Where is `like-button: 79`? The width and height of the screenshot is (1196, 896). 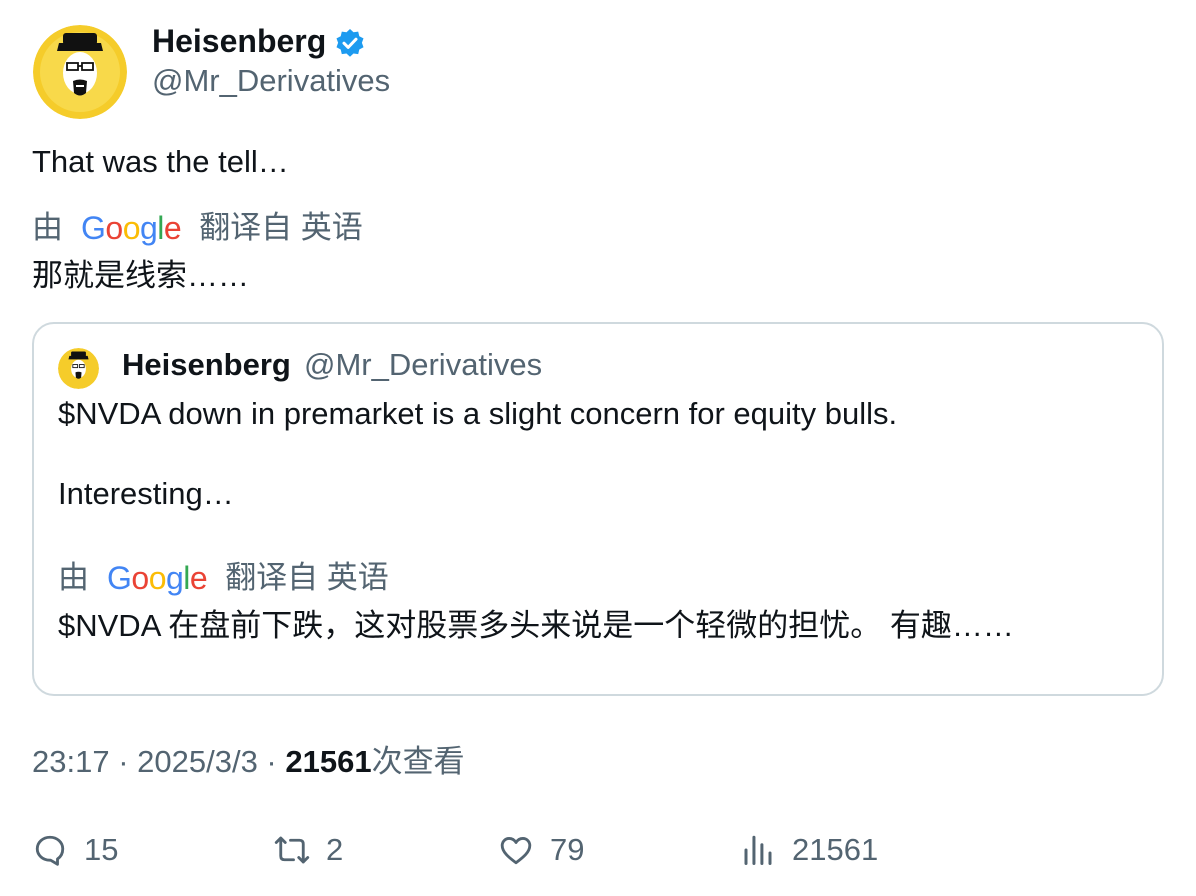
like-button: 79 is located at coordinates (541, 850).